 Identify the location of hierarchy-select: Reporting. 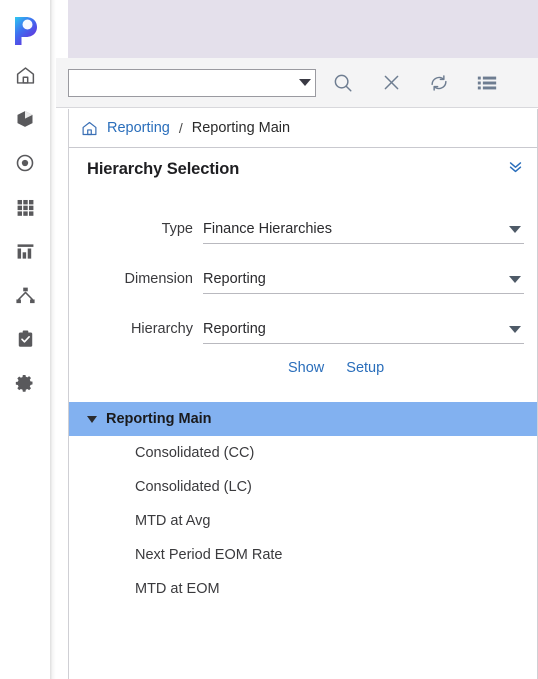
(363, 332).